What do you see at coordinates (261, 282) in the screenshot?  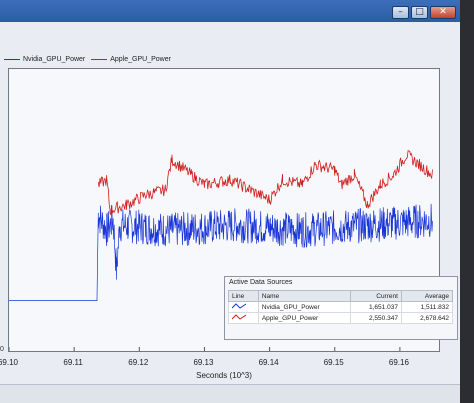 I see `active-data-sources-title: Active Data Sources` at bounding box center [261, 282].